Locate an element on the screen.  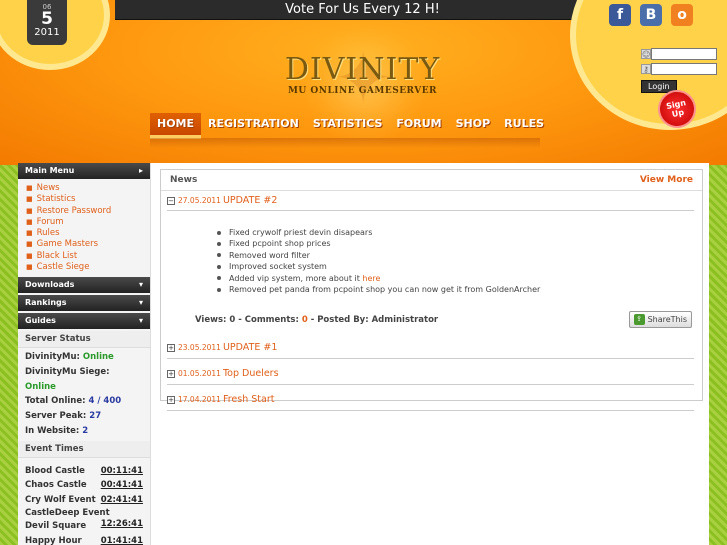
news-headline: Top Duelers is located at coordinates (251, 373).